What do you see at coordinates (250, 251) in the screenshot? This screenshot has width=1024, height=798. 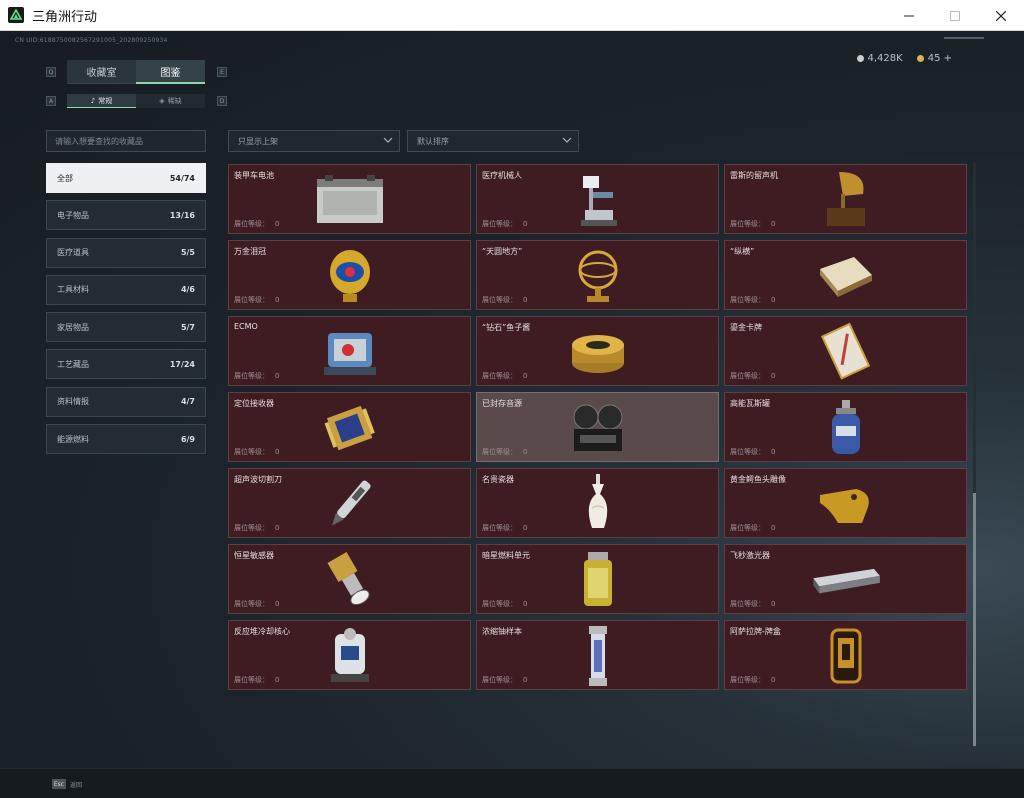 I see `item-name: 万金泪冠` at bounding box center [250, 251].